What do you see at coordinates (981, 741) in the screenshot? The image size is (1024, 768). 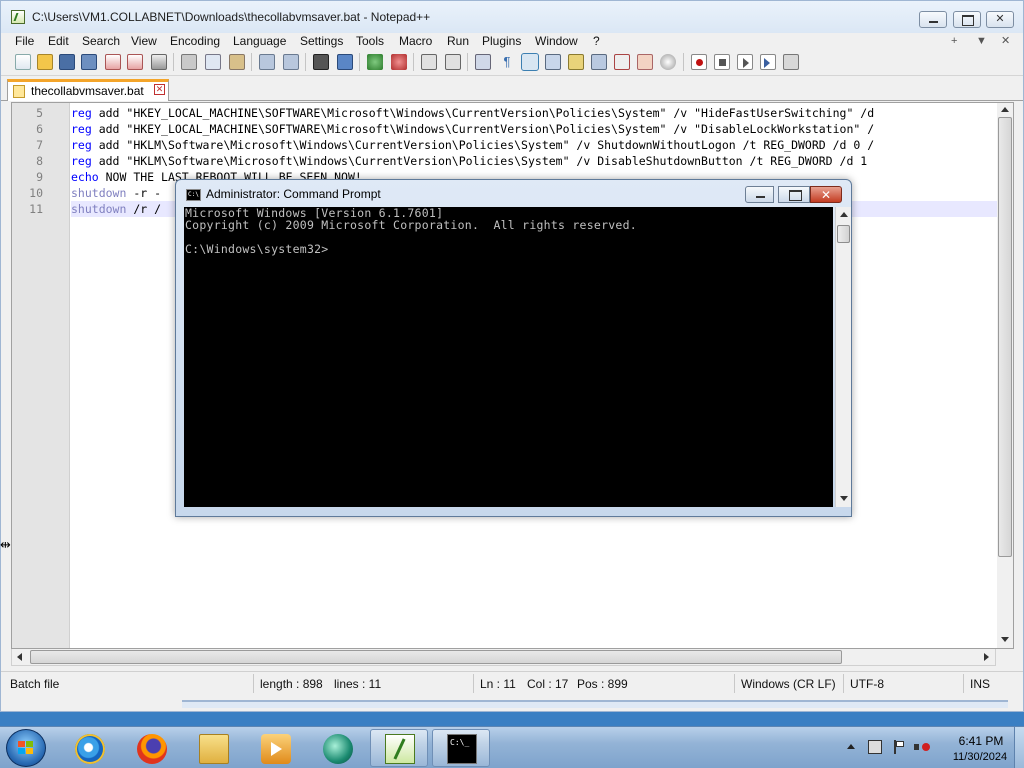 I see `clock-time: 6:41 PM` at bounding box center [981, 741].